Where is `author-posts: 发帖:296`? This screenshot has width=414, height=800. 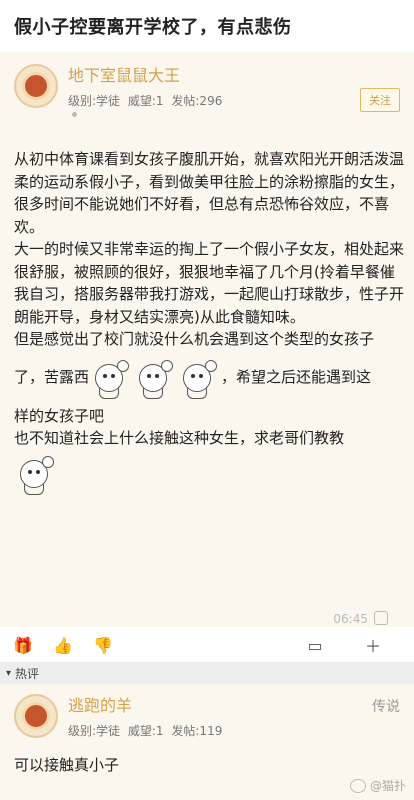
author-posts: 发帖:296 is located at coordinates (197, 101).